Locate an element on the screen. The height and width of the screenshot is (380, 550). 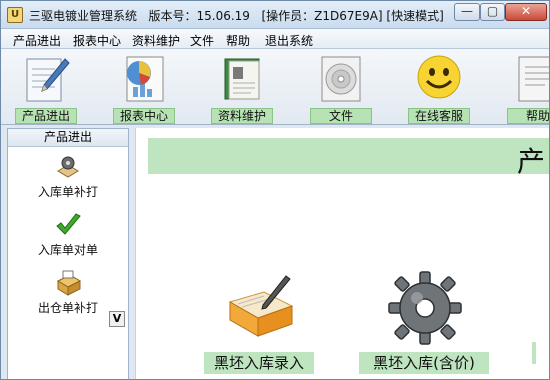
action-label: 黑坯入库录入 is located at coordinates (259, 363).